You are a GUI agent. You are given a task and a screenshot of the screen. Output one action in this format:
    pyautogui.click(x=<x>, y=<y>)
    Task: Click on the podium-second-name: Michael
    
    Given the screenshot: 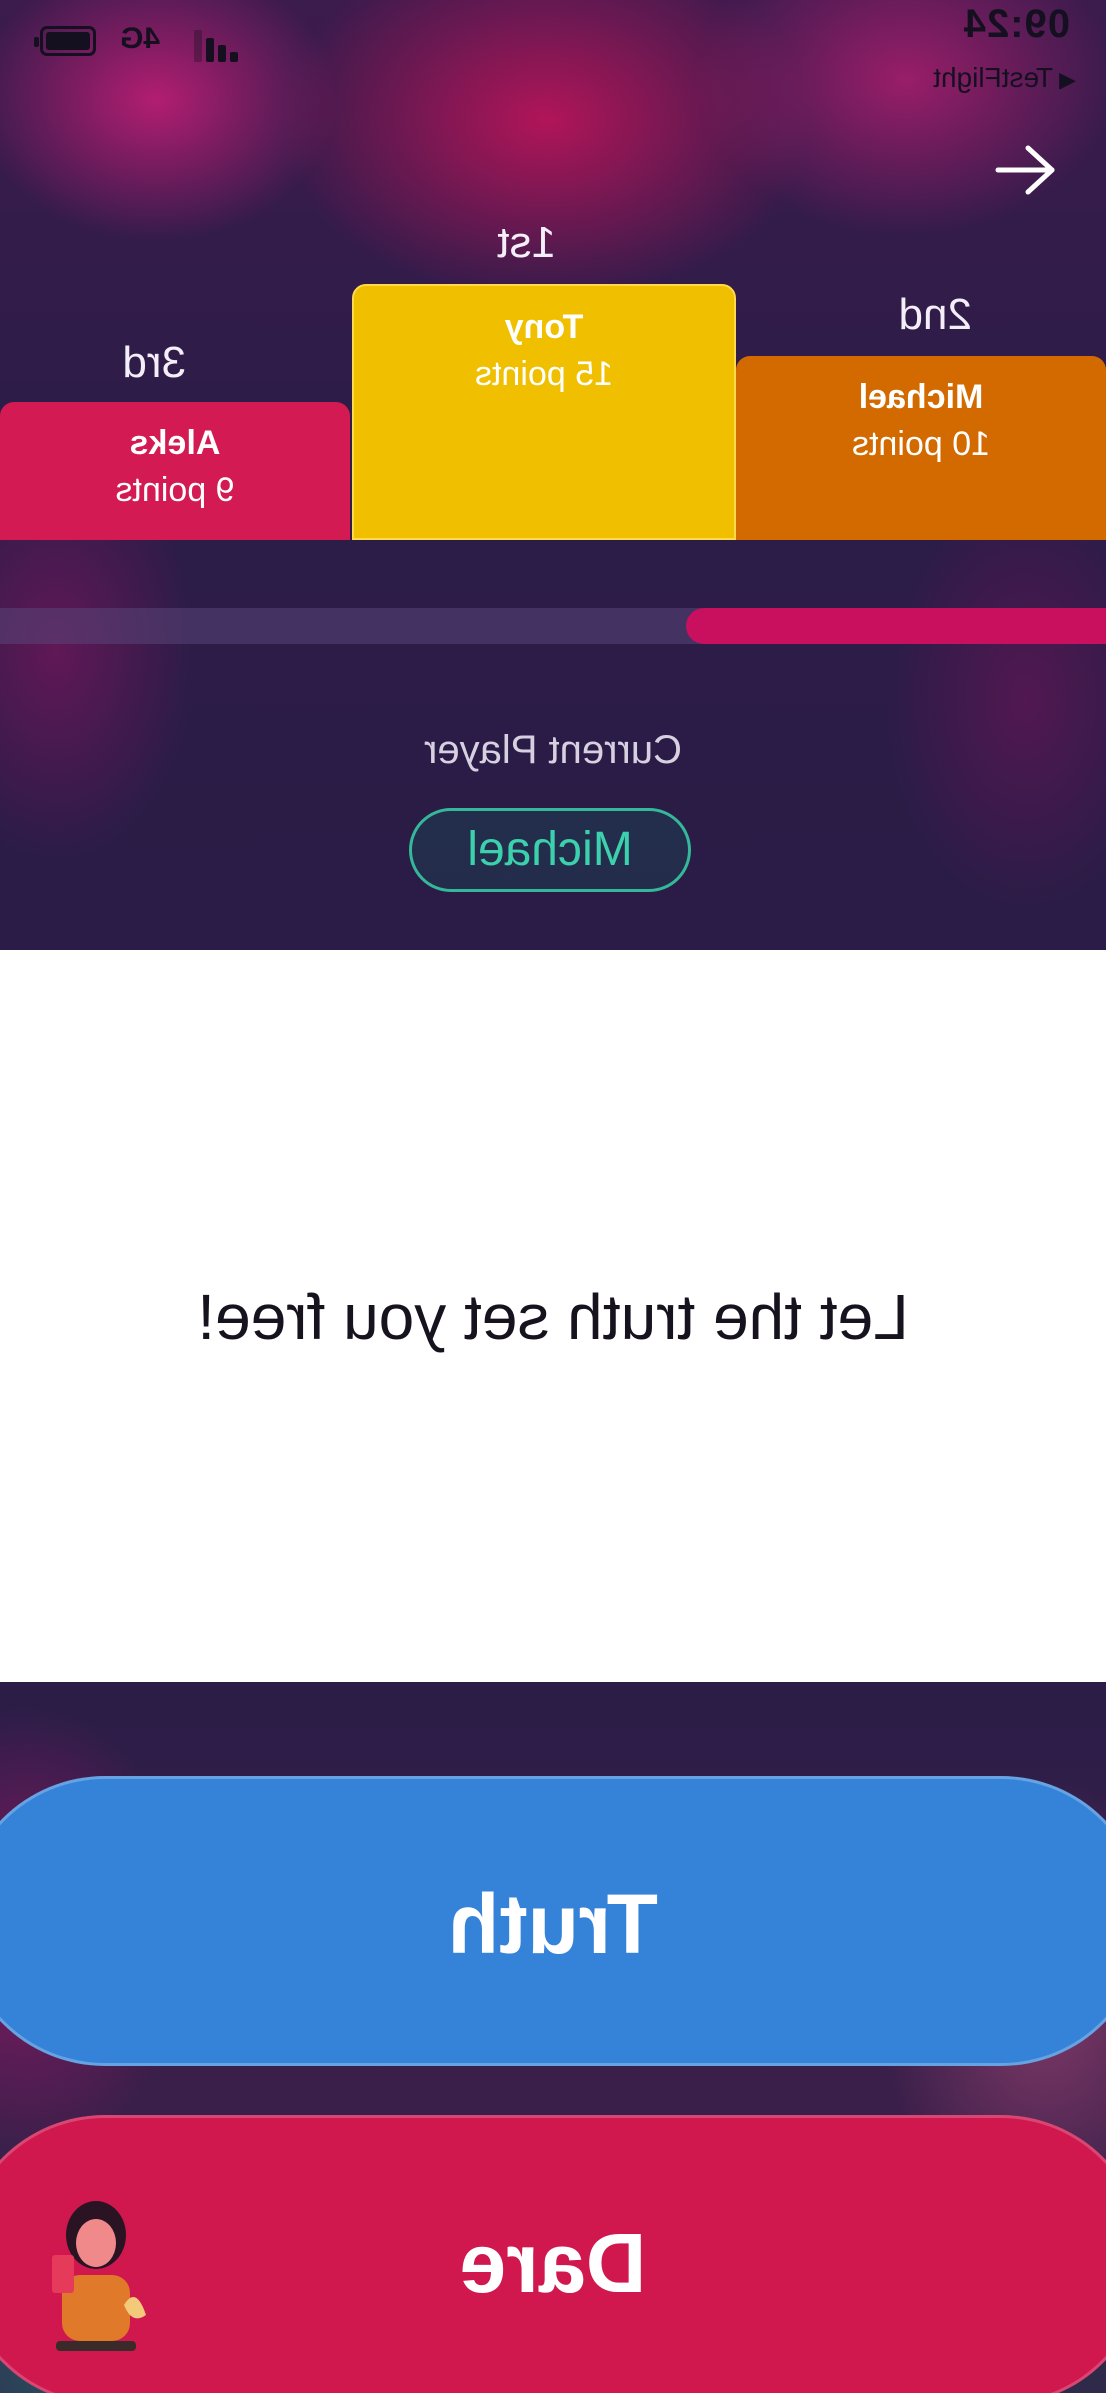 What is the action you would take?
    pyautogui.click(x=921, y=397)
    